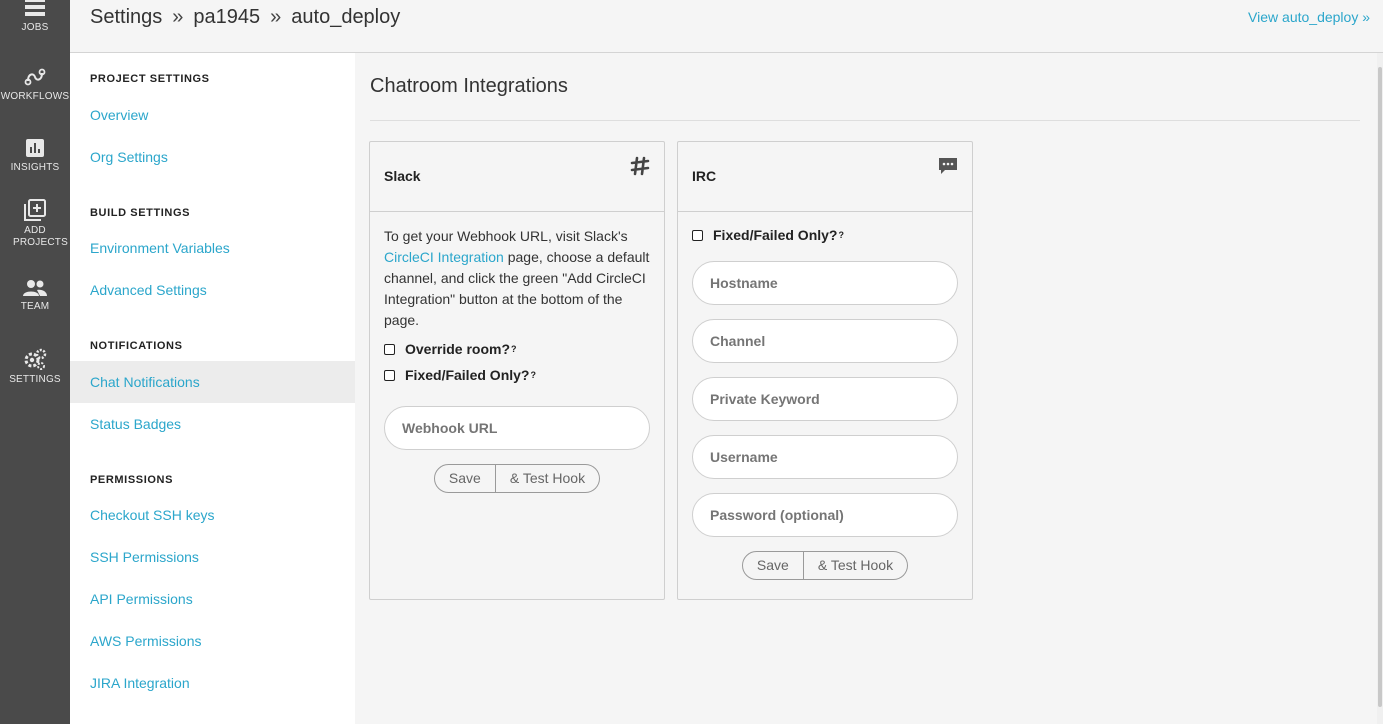 The image size is (1383, 724). I want to click on nav-item-advanced-settings: Advanced Settings, so click(212, 290).